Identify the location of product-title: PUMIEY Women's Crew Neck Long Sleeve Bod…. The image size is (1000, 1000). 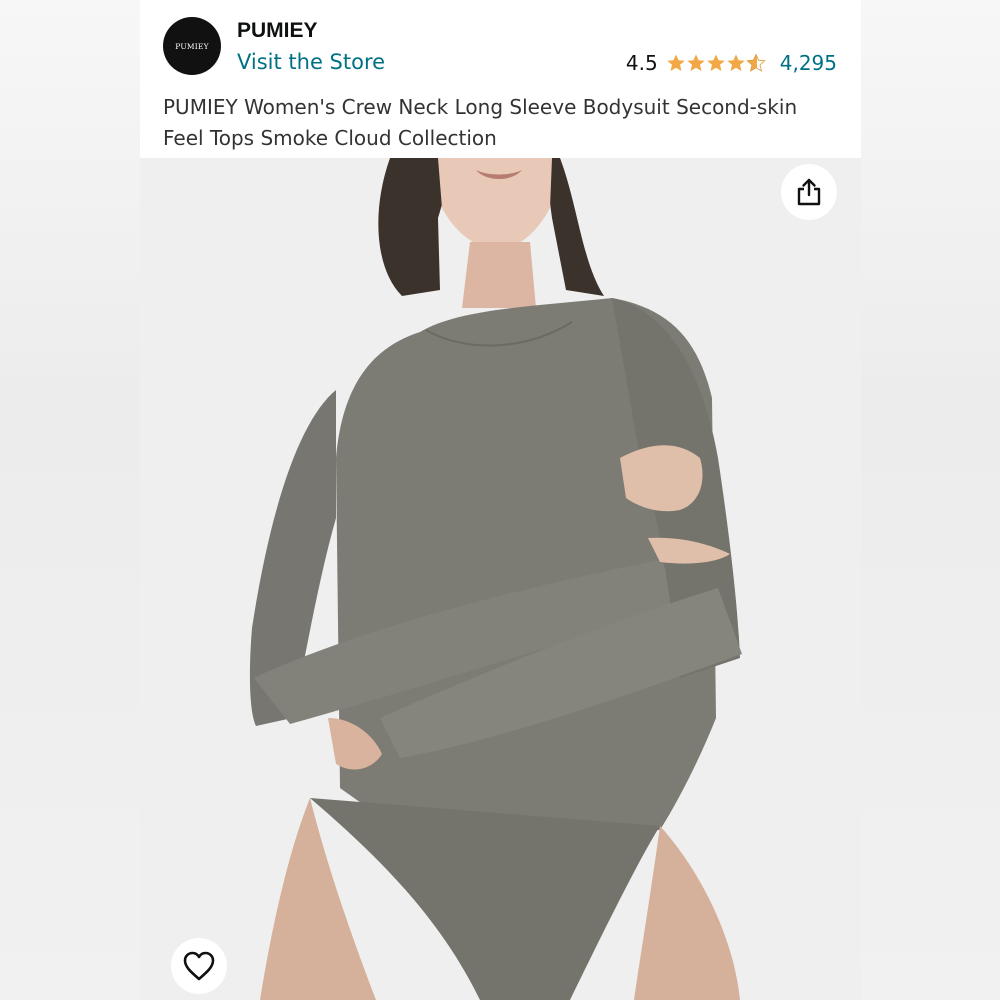
(480, 122).